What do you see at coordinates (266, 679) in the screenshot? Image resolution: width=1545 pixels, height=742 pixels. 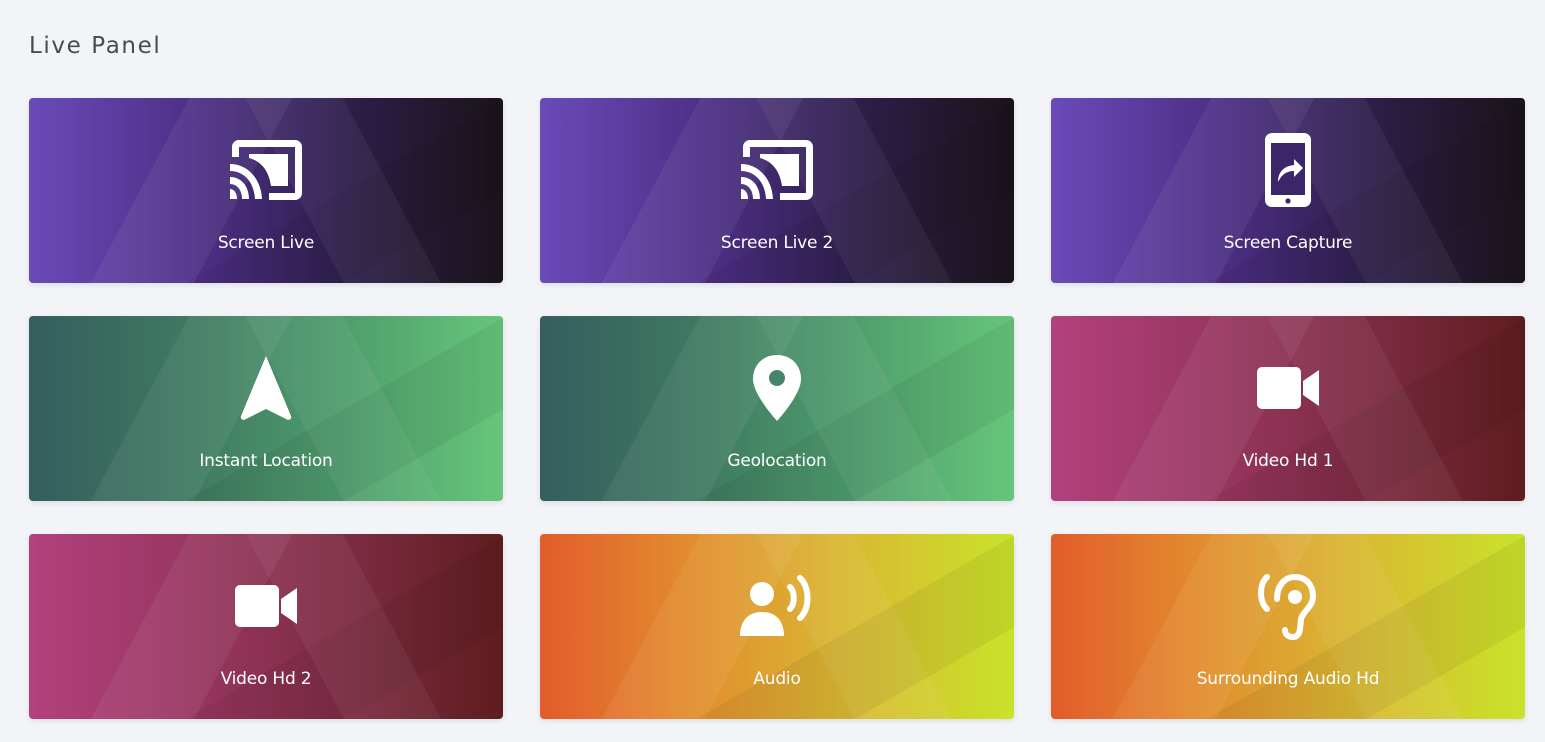 I see `tile-label: Video Hd 2` at bounding box center [266, 679].